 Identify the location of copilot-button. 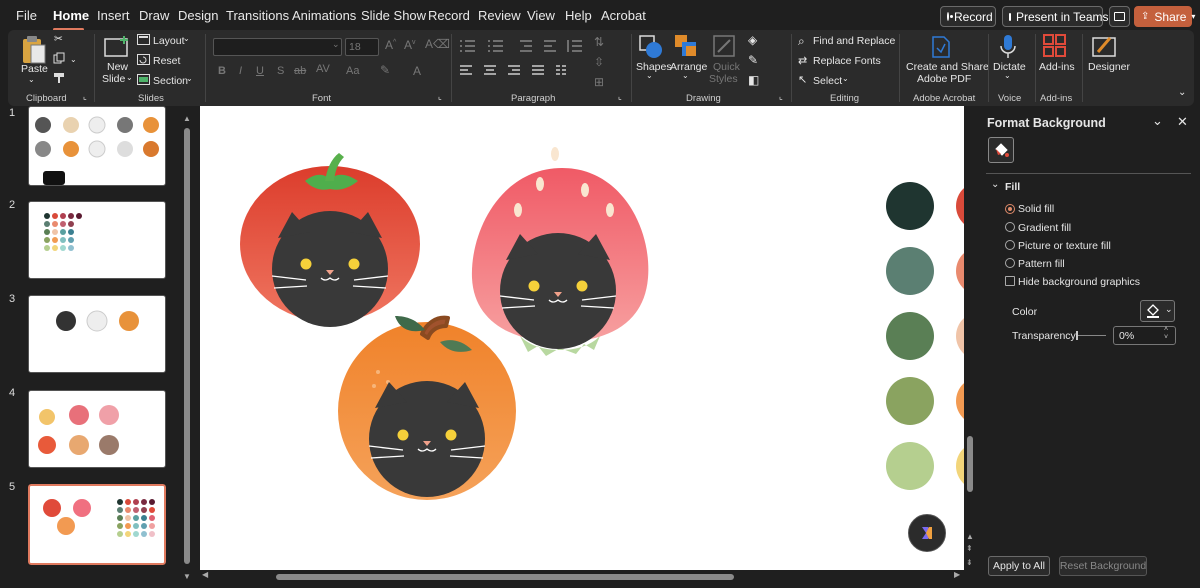
(927, 533).